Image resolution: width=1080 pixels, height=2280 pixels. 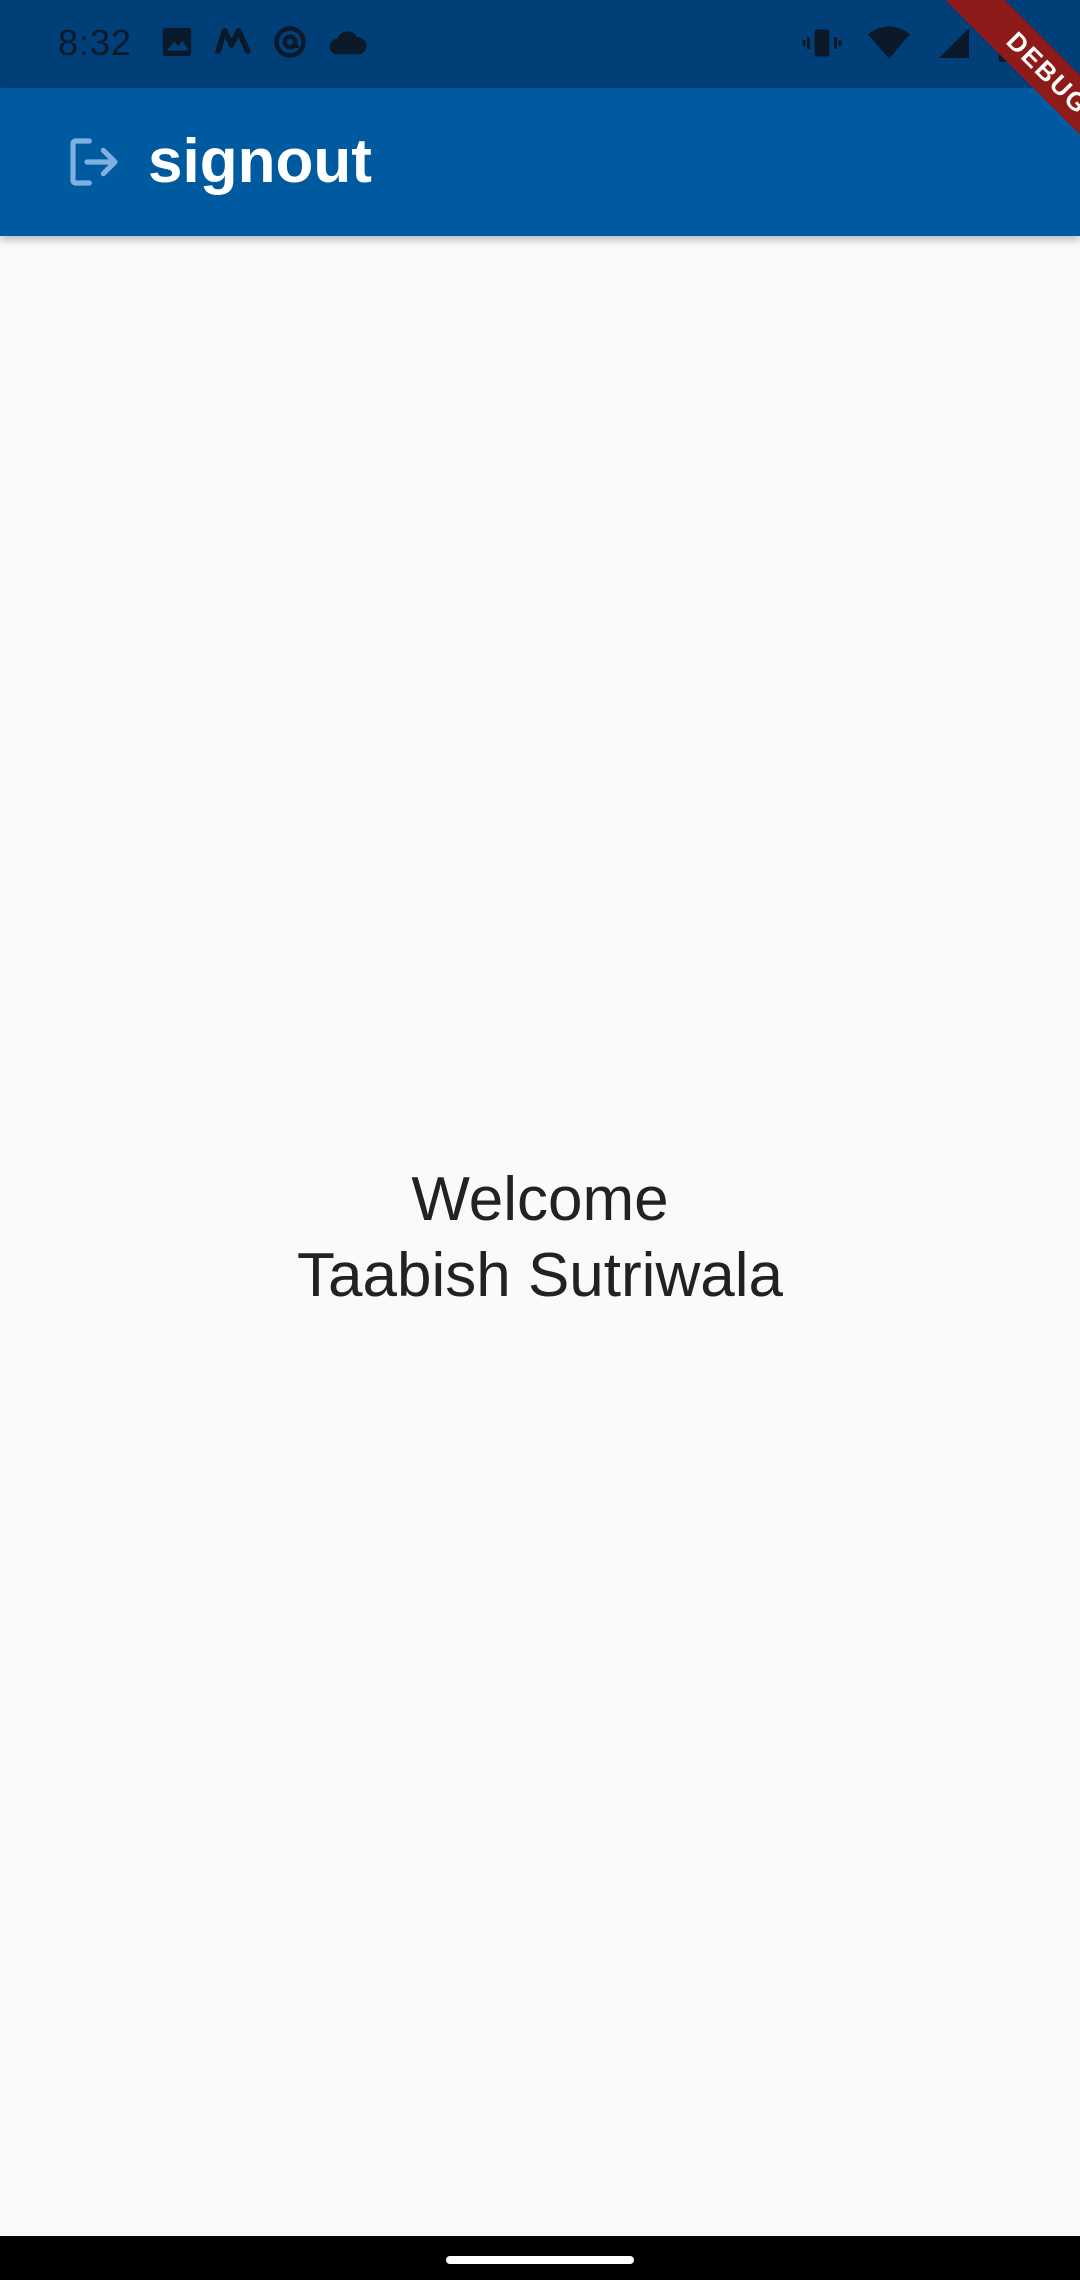 I want to click on at-sign-icon, so click(x=290, y=42).